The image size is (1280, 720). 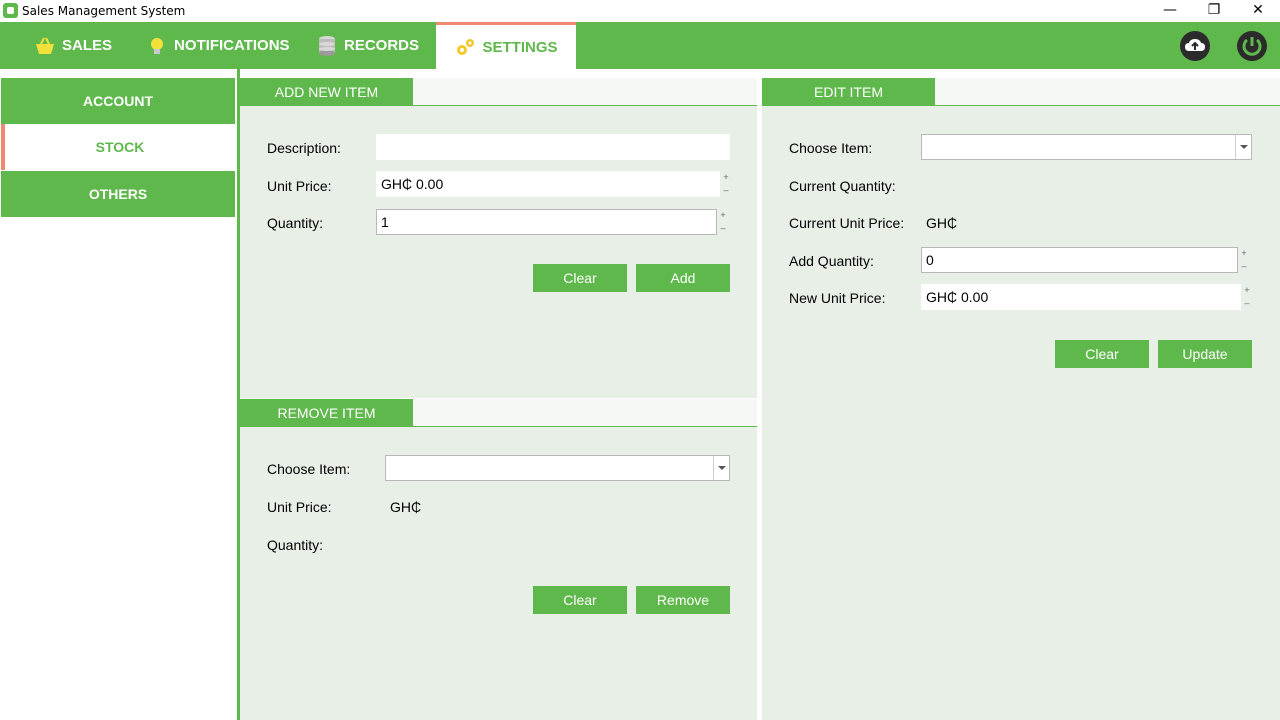 What do you see at coordinates (580, 278) in the screenshot?
I see `add-clear-button: Clear` at bounding box center [580, 278].